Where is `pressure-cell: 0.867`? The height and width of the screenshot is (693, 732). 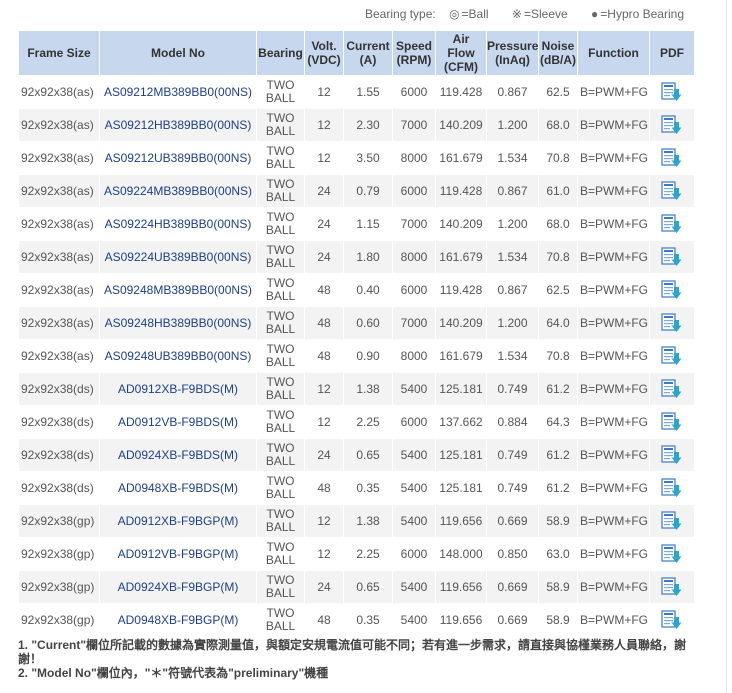 pressure-cell: 0.867 is located at coordinates (512, 92).